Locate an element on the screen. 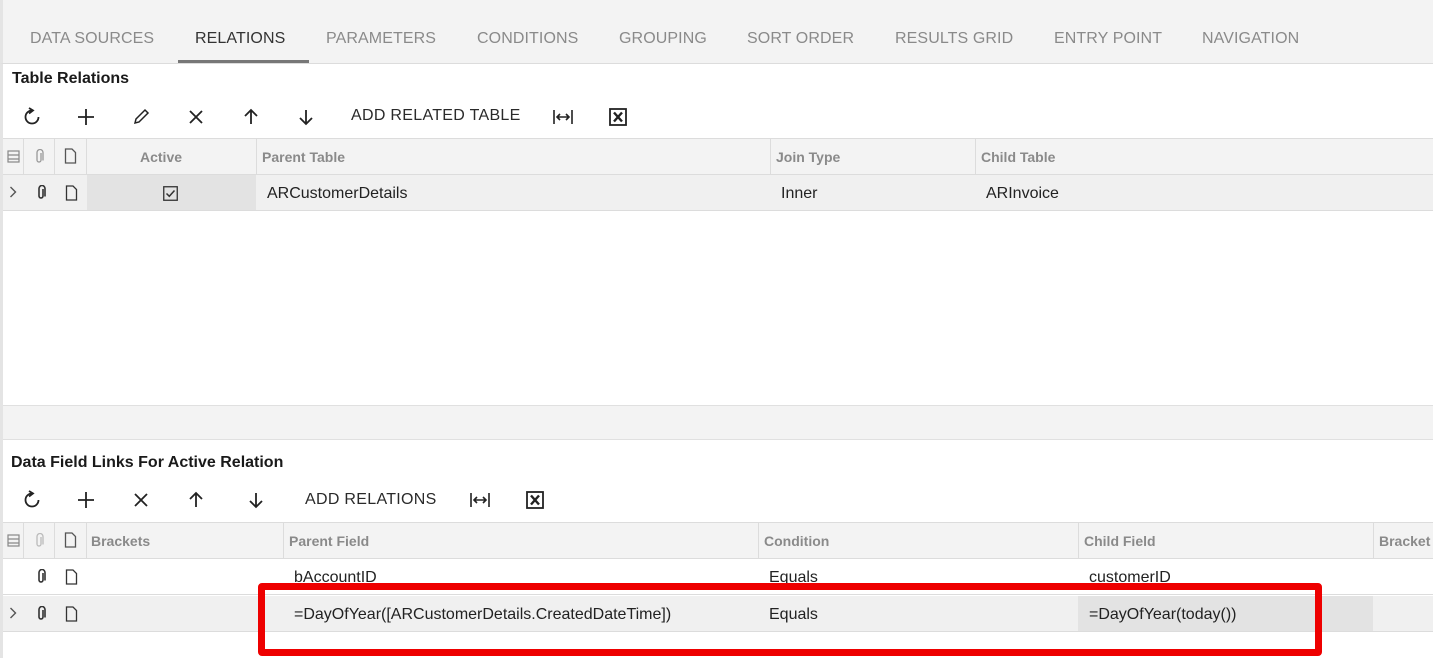 This screenshot has height=658, width=1433. col-active-header: Active is located at coordinates (161, 157).